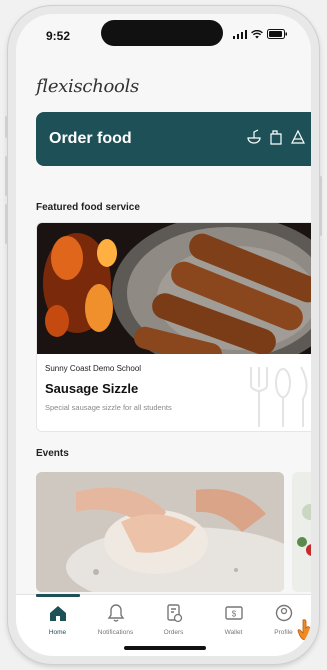  What do you see at coordinates (6, 176) in the screenshot?
I see `volume-up-button` at bounding box center [6, 176].